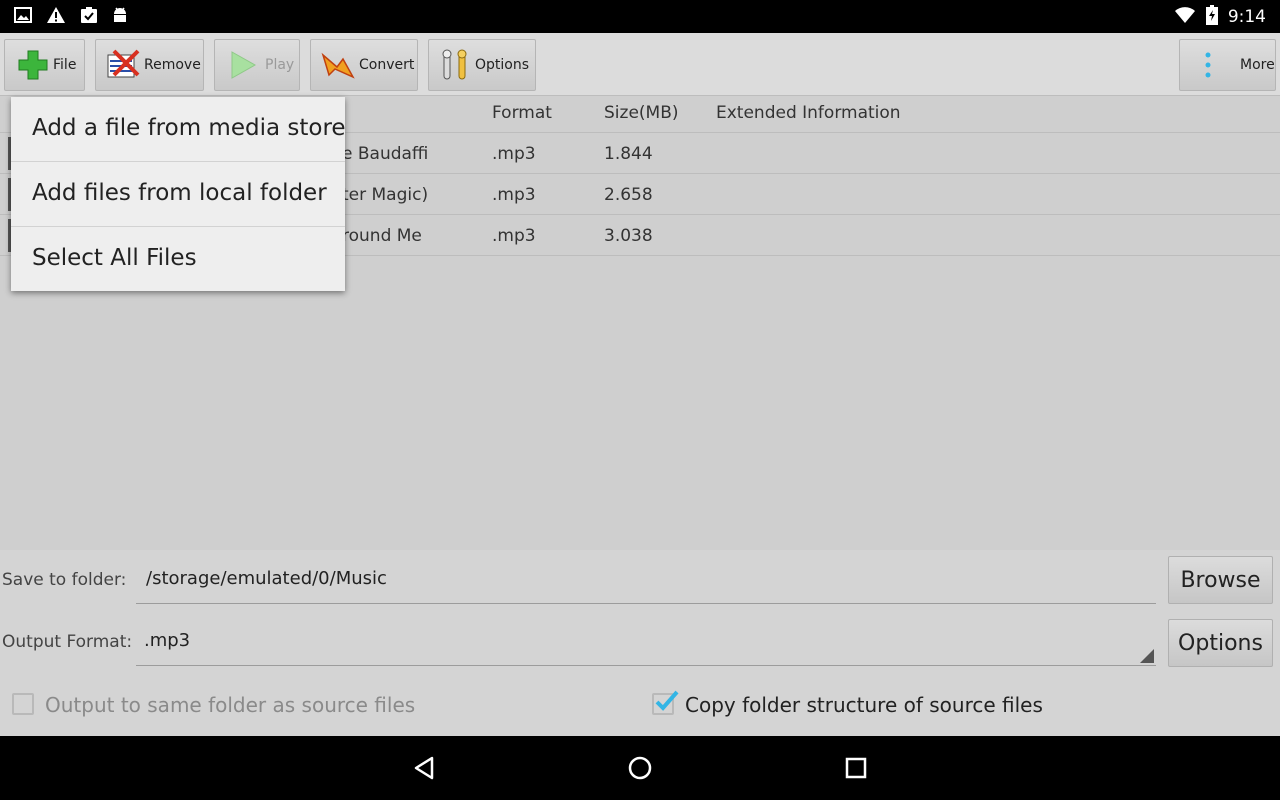 The height and width of the screenshot is (800, 1280). Describe the element at coordinates (522, 113) in the screenshot. I see `column-format: Format` at that location.